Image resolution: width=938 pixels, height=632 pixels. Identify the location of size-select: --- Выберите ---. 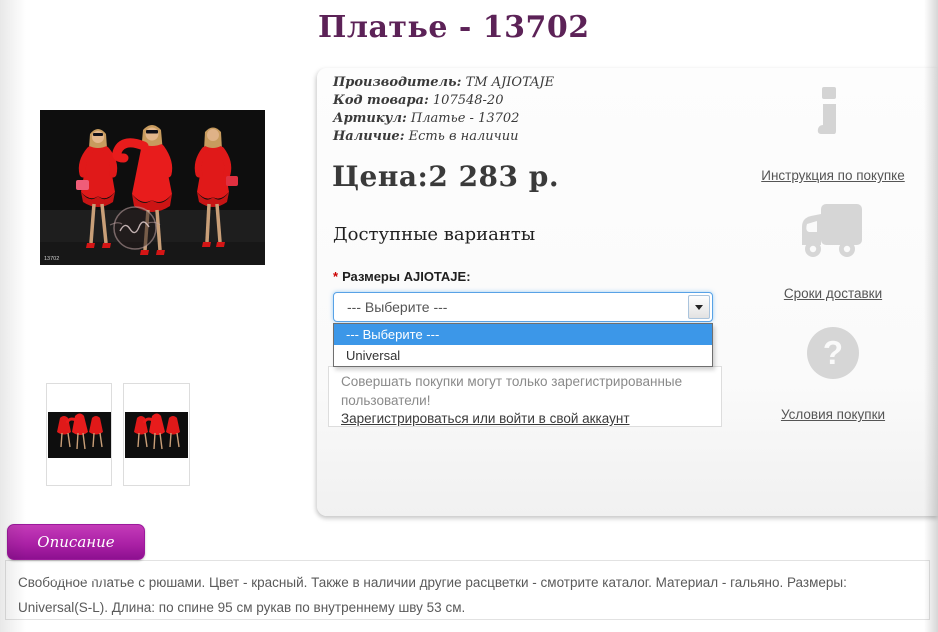
(523, 307).